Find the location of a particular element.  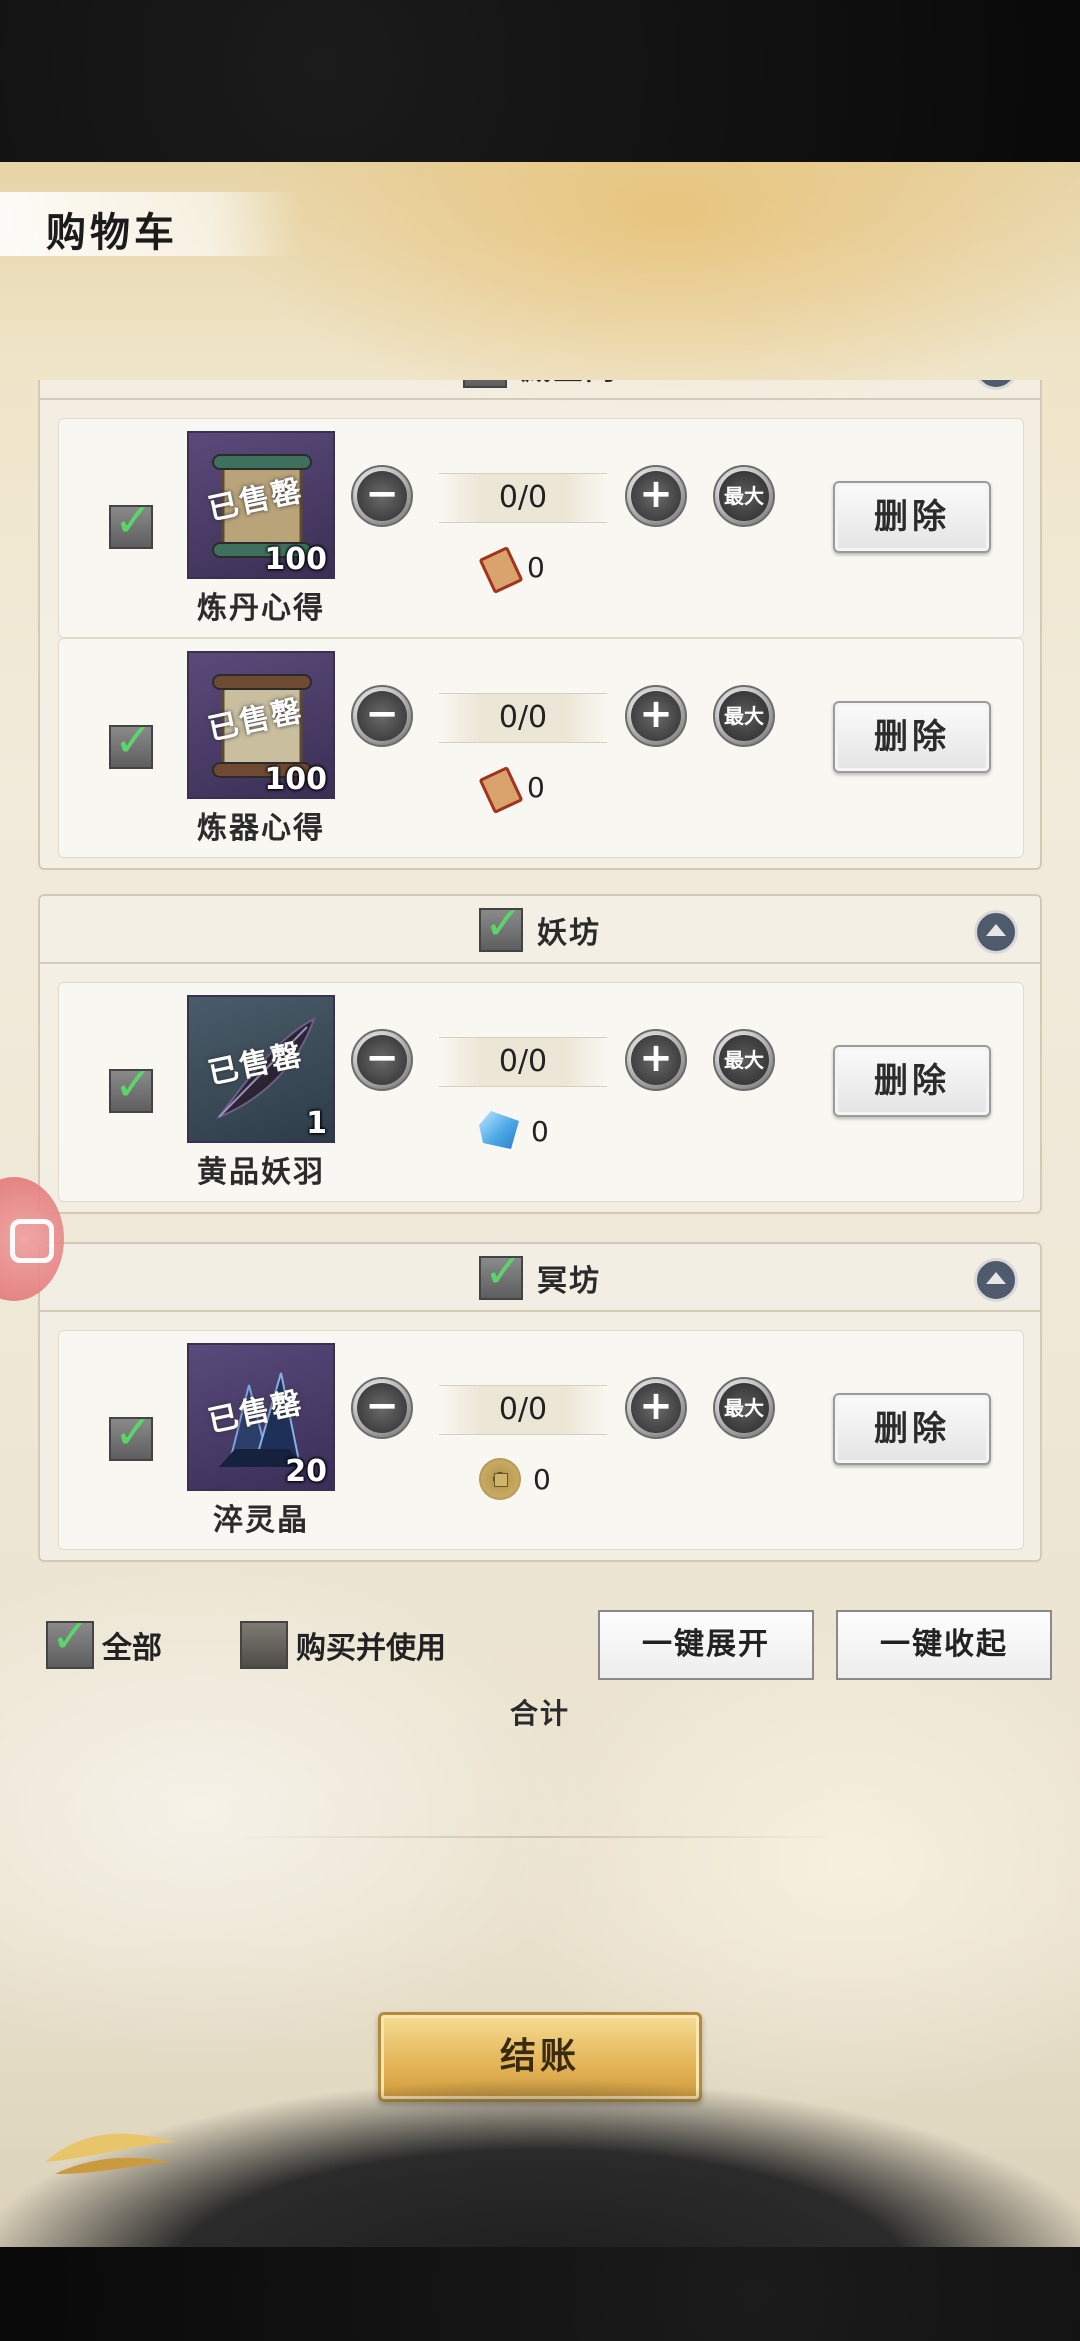

shop-name: 冥坊 is located at coordinates (569, 1281).